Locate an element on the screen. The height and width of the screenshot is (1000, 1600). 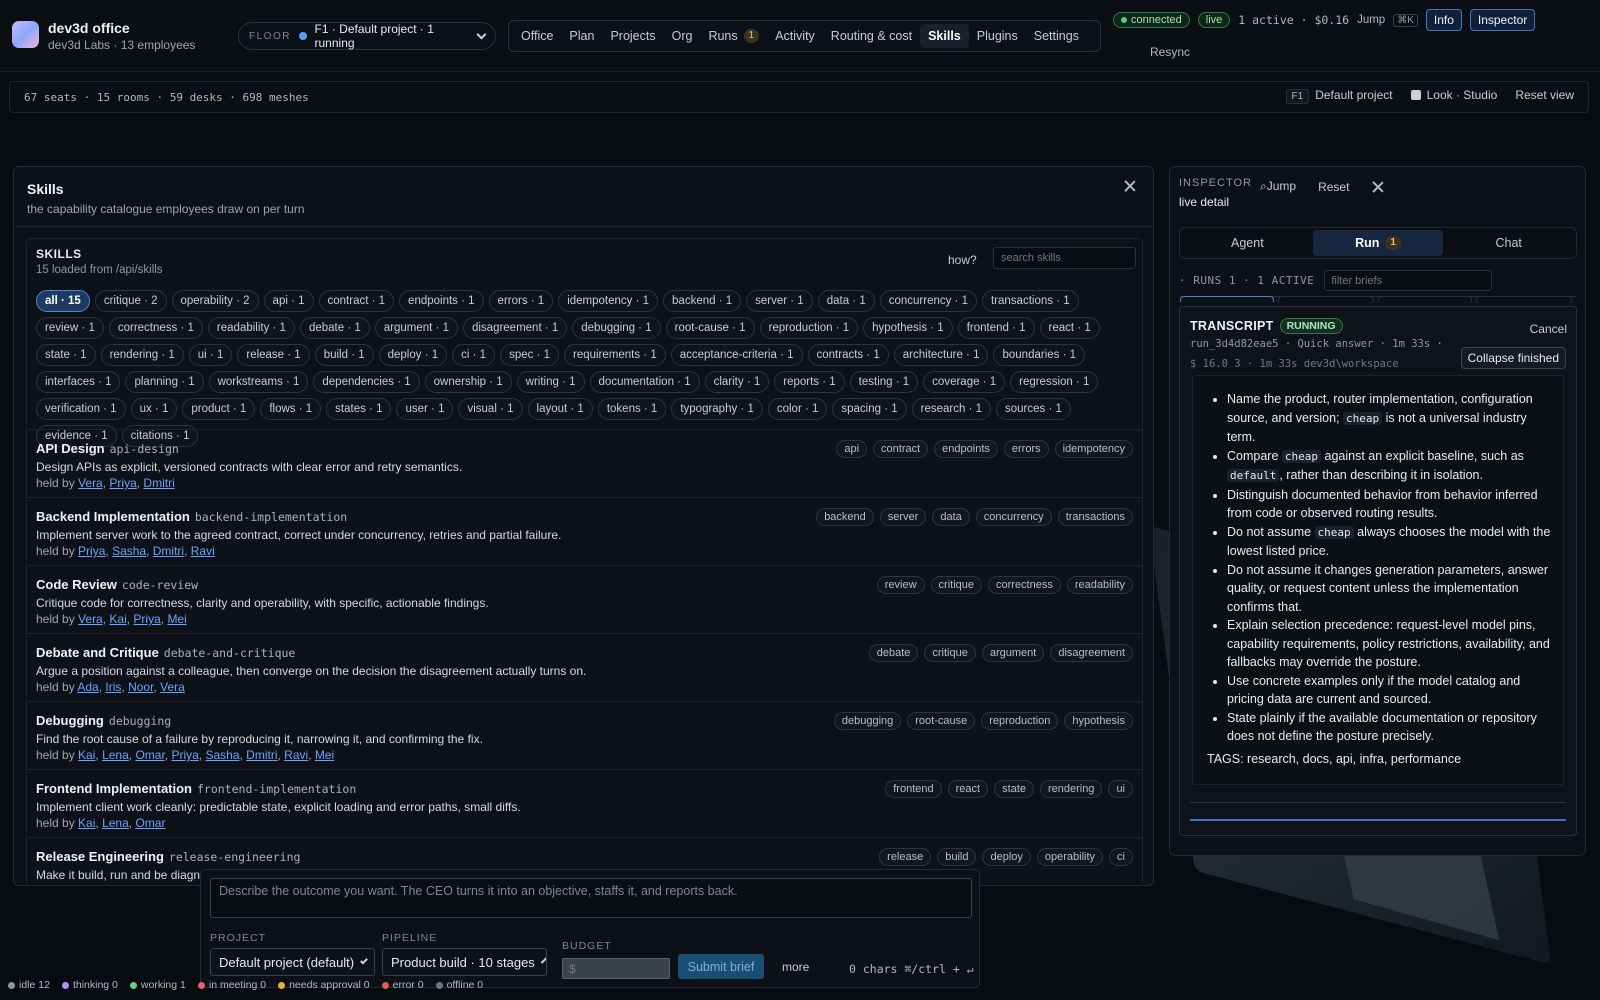
tag-chip: writing · 1 is located at coordinates (550, 382).